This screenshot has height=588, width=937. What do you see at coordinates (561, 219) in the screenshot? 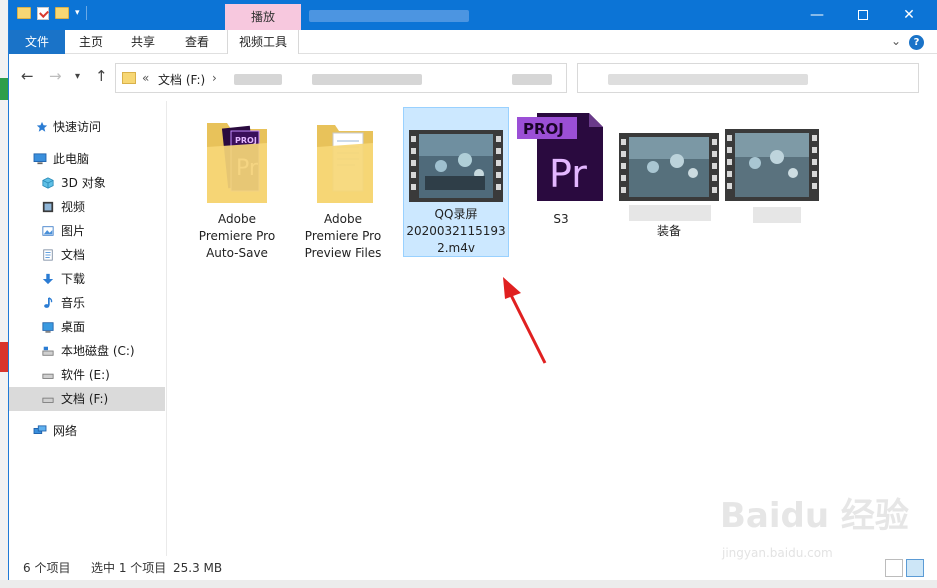
I see `file-name-line: S3` at bounding box center [561, 219].